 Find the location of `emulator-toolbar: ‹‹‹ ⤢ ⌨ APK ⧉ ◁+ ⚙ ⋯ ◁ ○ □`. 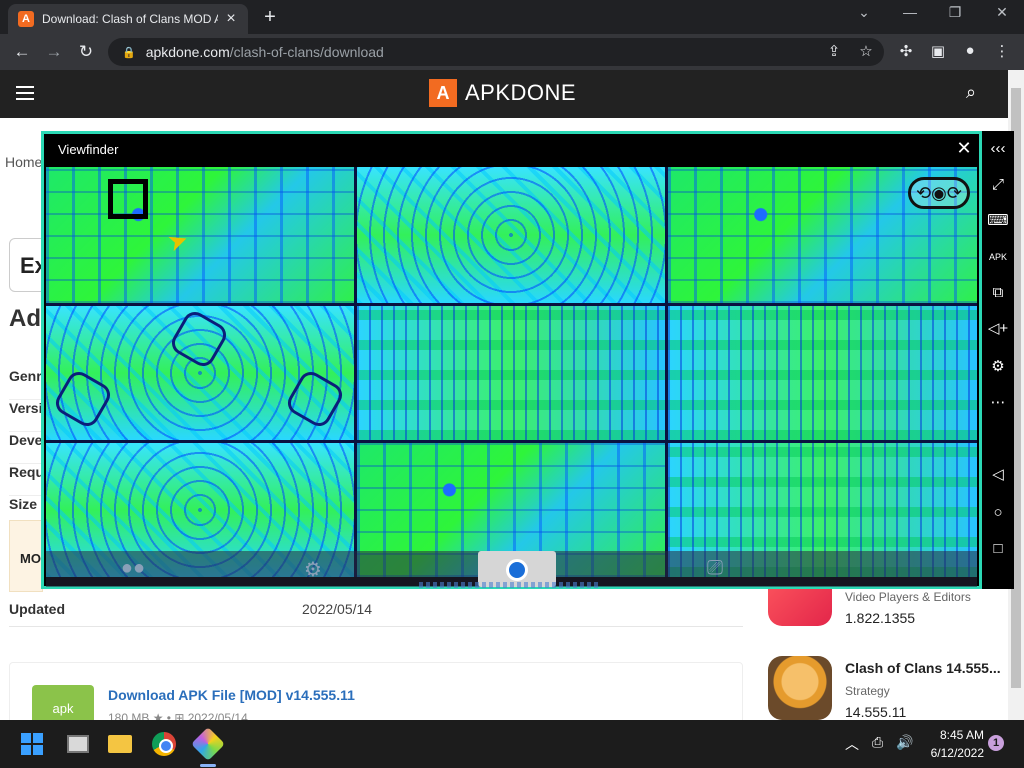

emulator-toolbar: ‹‹‹ ⤢ ⌨ APK ⧉ ◁+ ⚙ ⋯ ◁ ○ □ is located at coordinates (998, 360).